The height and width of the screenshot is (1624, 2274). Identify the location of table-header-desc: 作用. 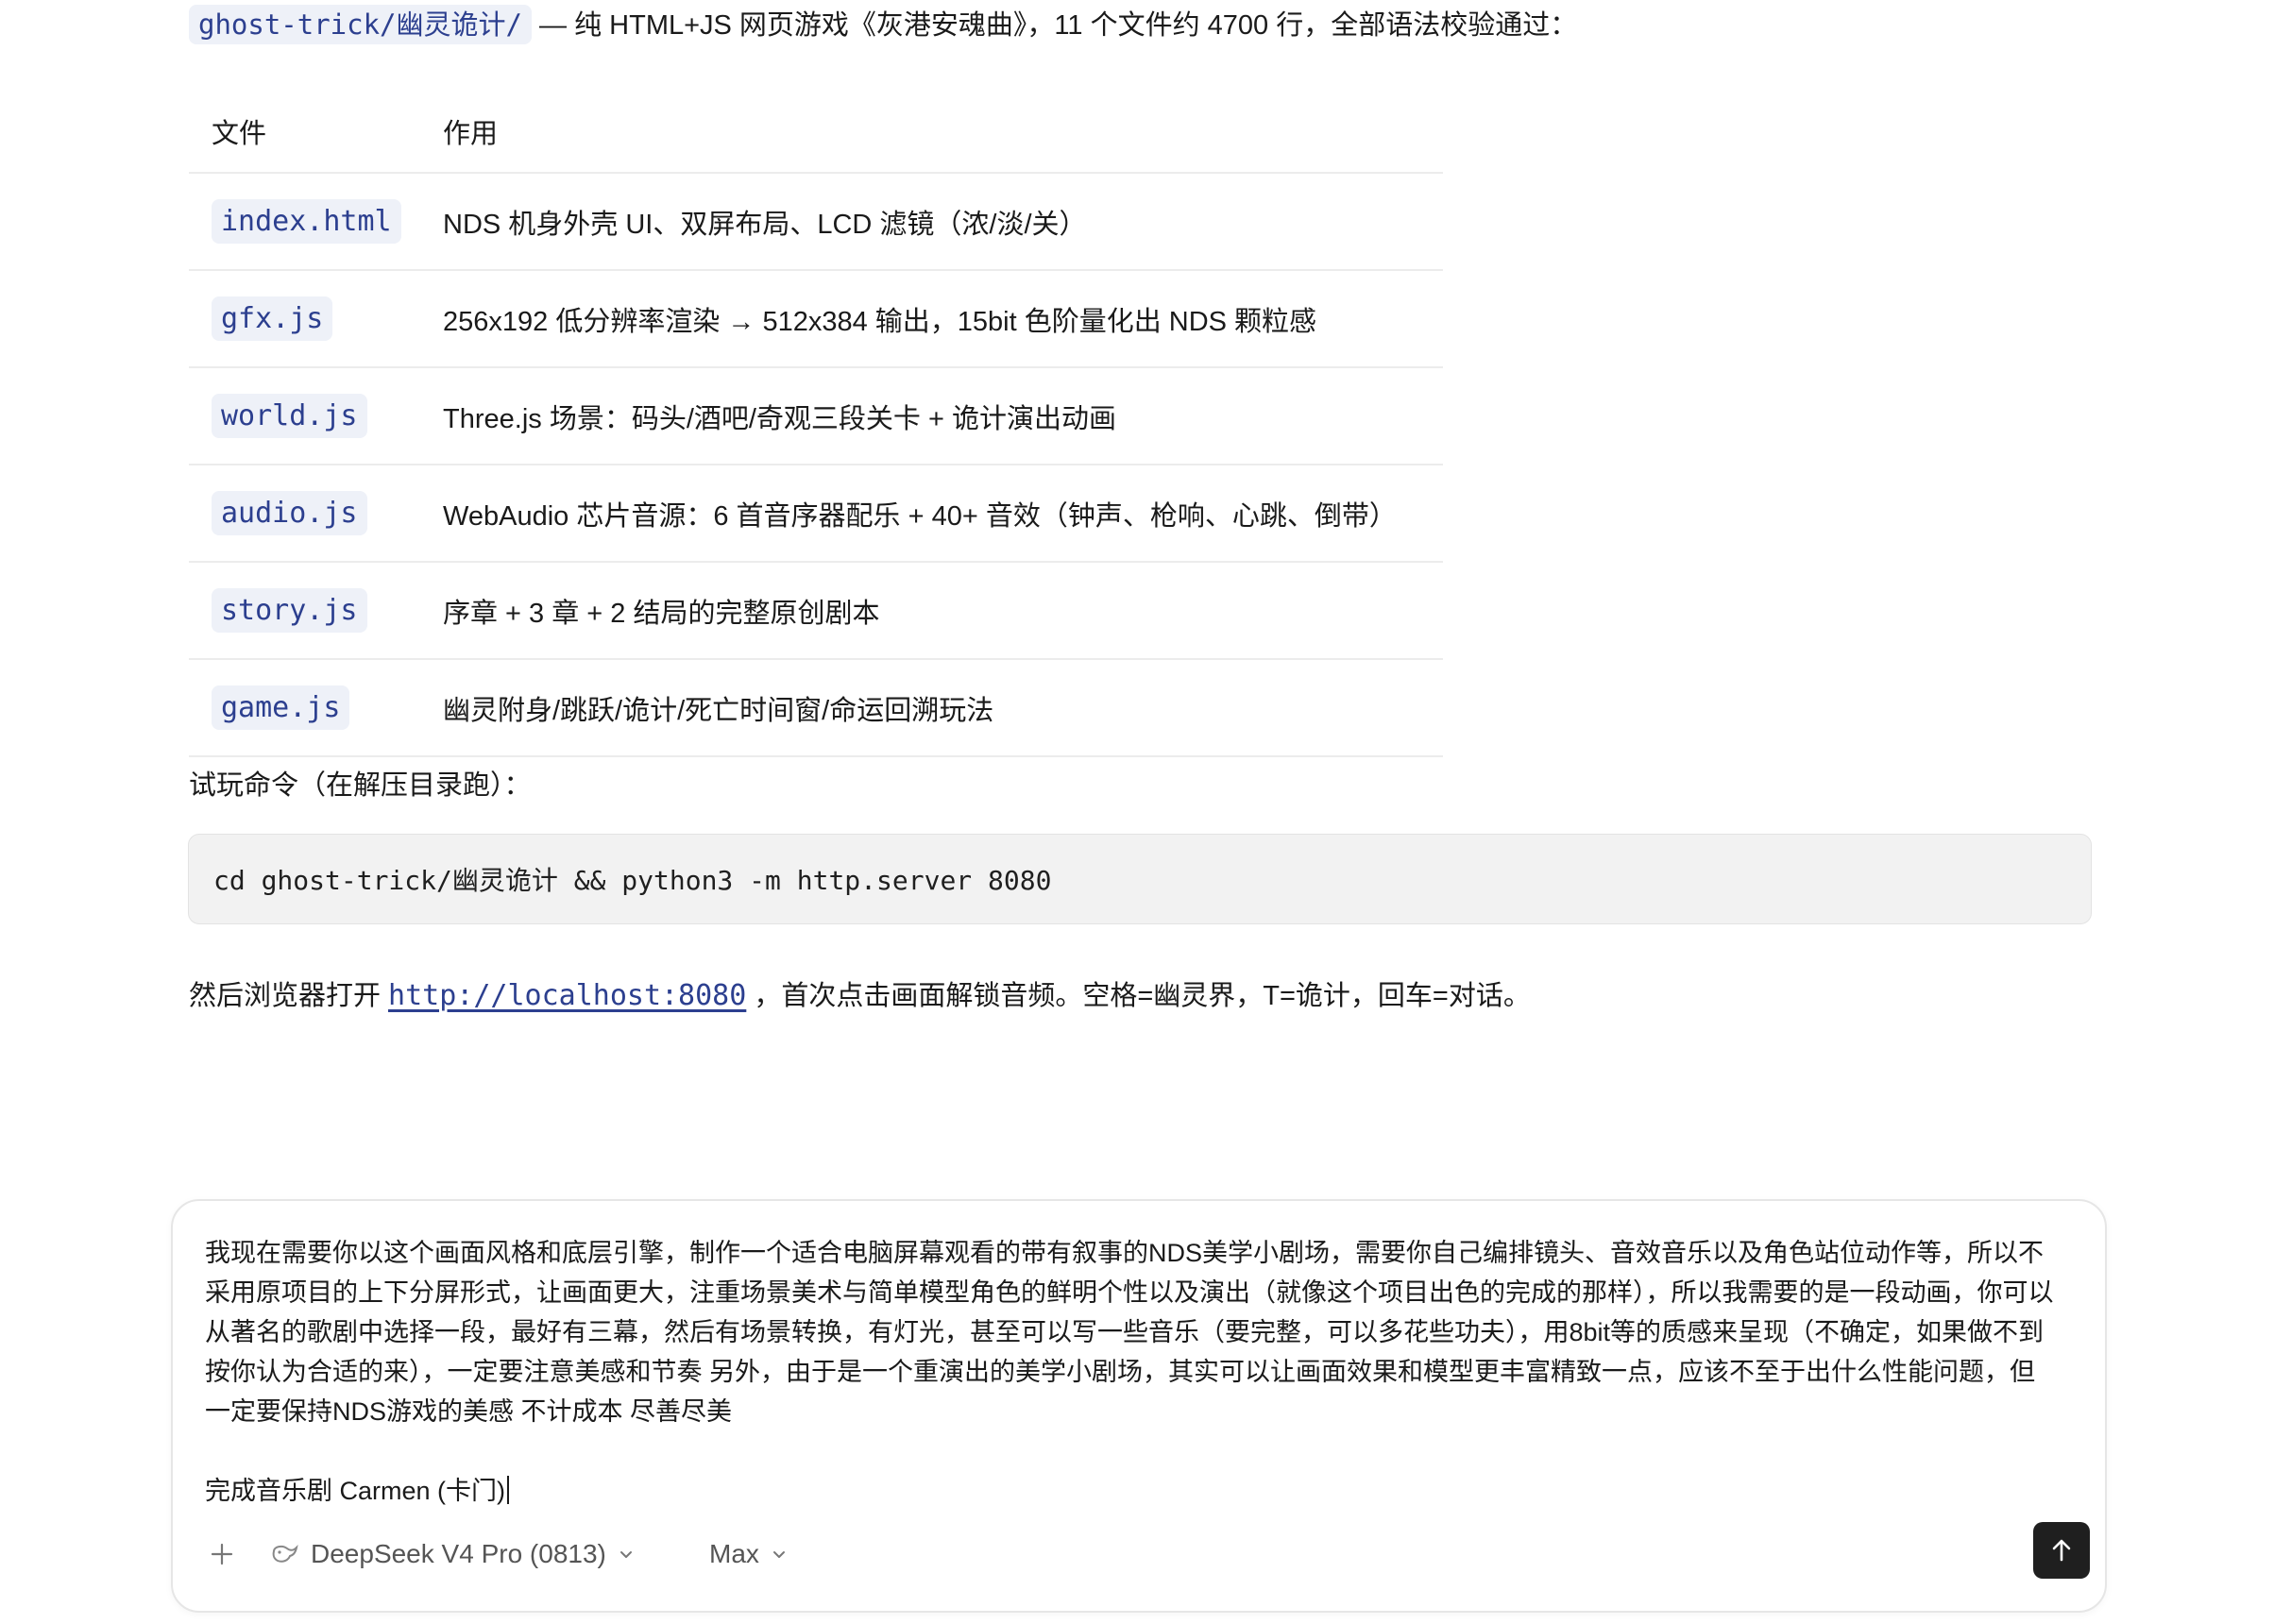
(471, 134).